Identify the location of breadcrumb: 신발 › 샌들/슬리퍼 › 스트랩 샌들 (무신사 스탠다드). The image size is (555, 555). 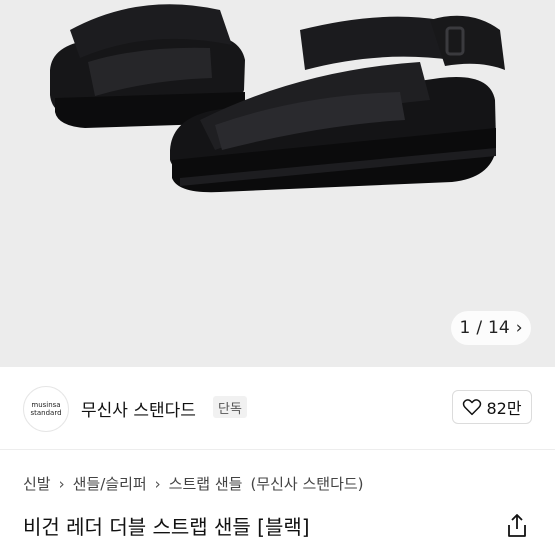
(193, 483).